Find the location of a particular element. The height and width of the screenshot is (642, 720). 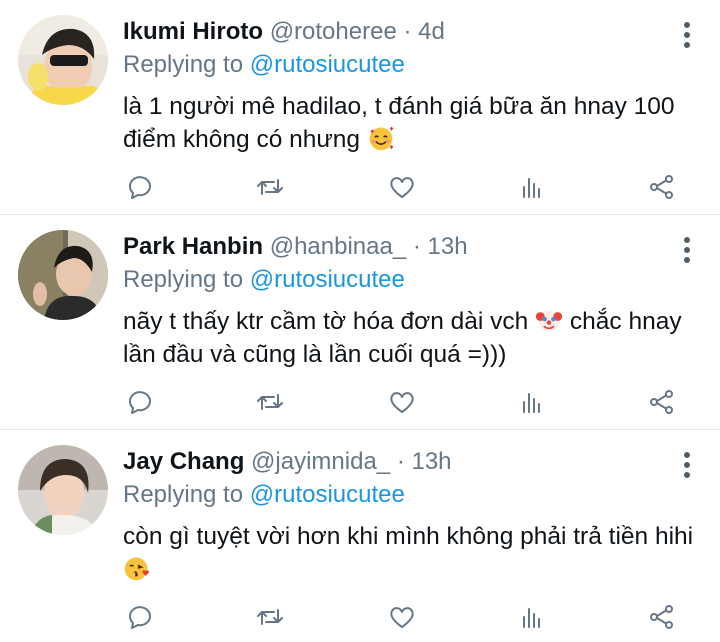

display-name: Park Hanbin is located at coordinates (193, 246).